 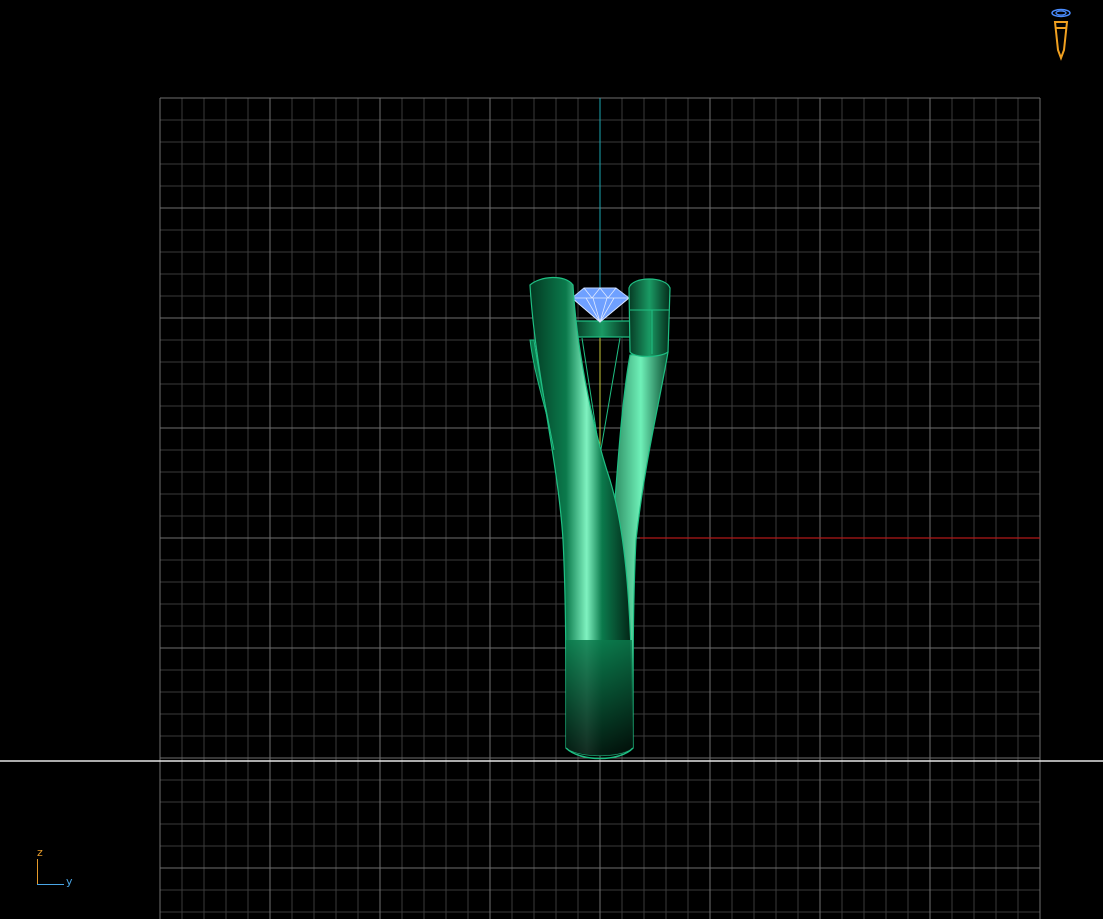 What do you see at coordinates (649, 318) in the screenshot?
I see `ring-prong-right` at bounding box center [649, 318].